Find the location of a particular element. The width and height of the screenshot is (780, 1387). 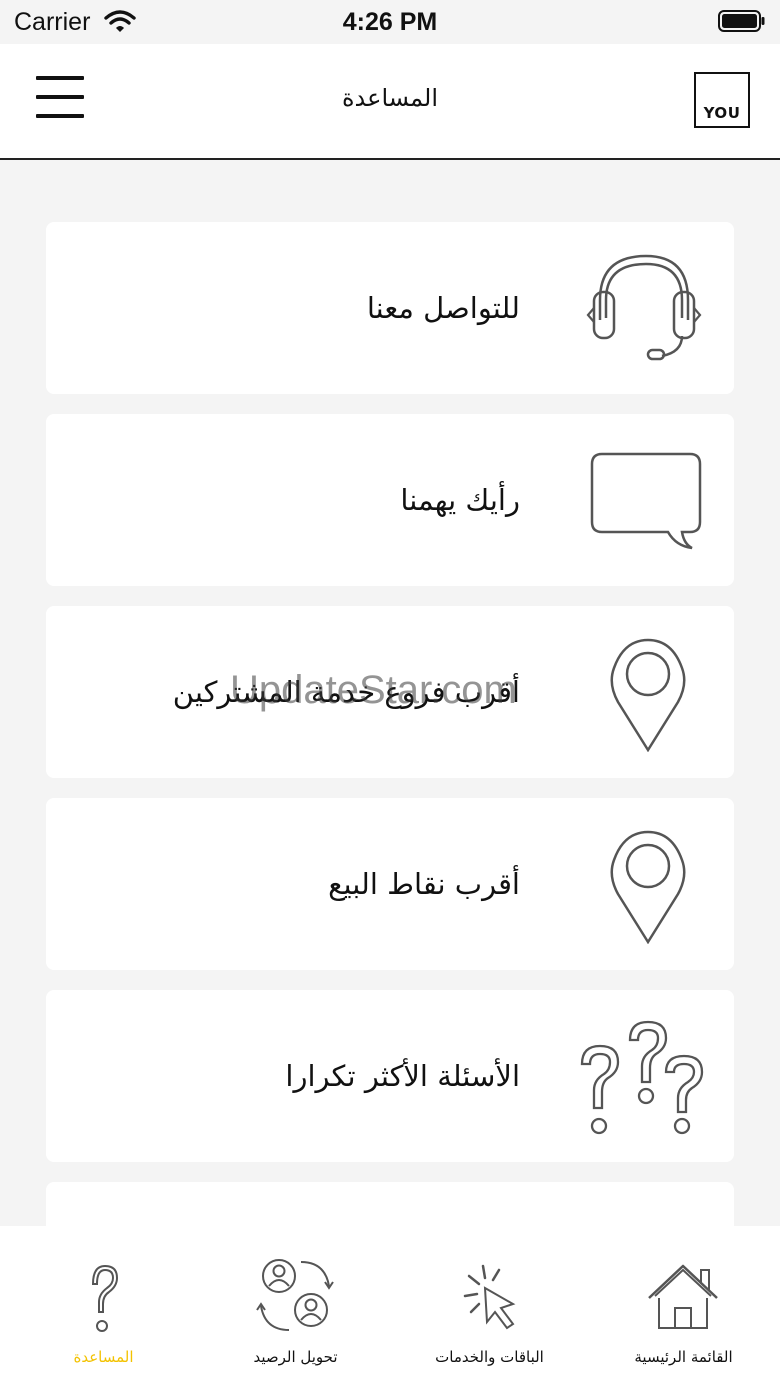

tab-balance-transfer: تحويل الرصيد is located at coordinates (295, 1306).